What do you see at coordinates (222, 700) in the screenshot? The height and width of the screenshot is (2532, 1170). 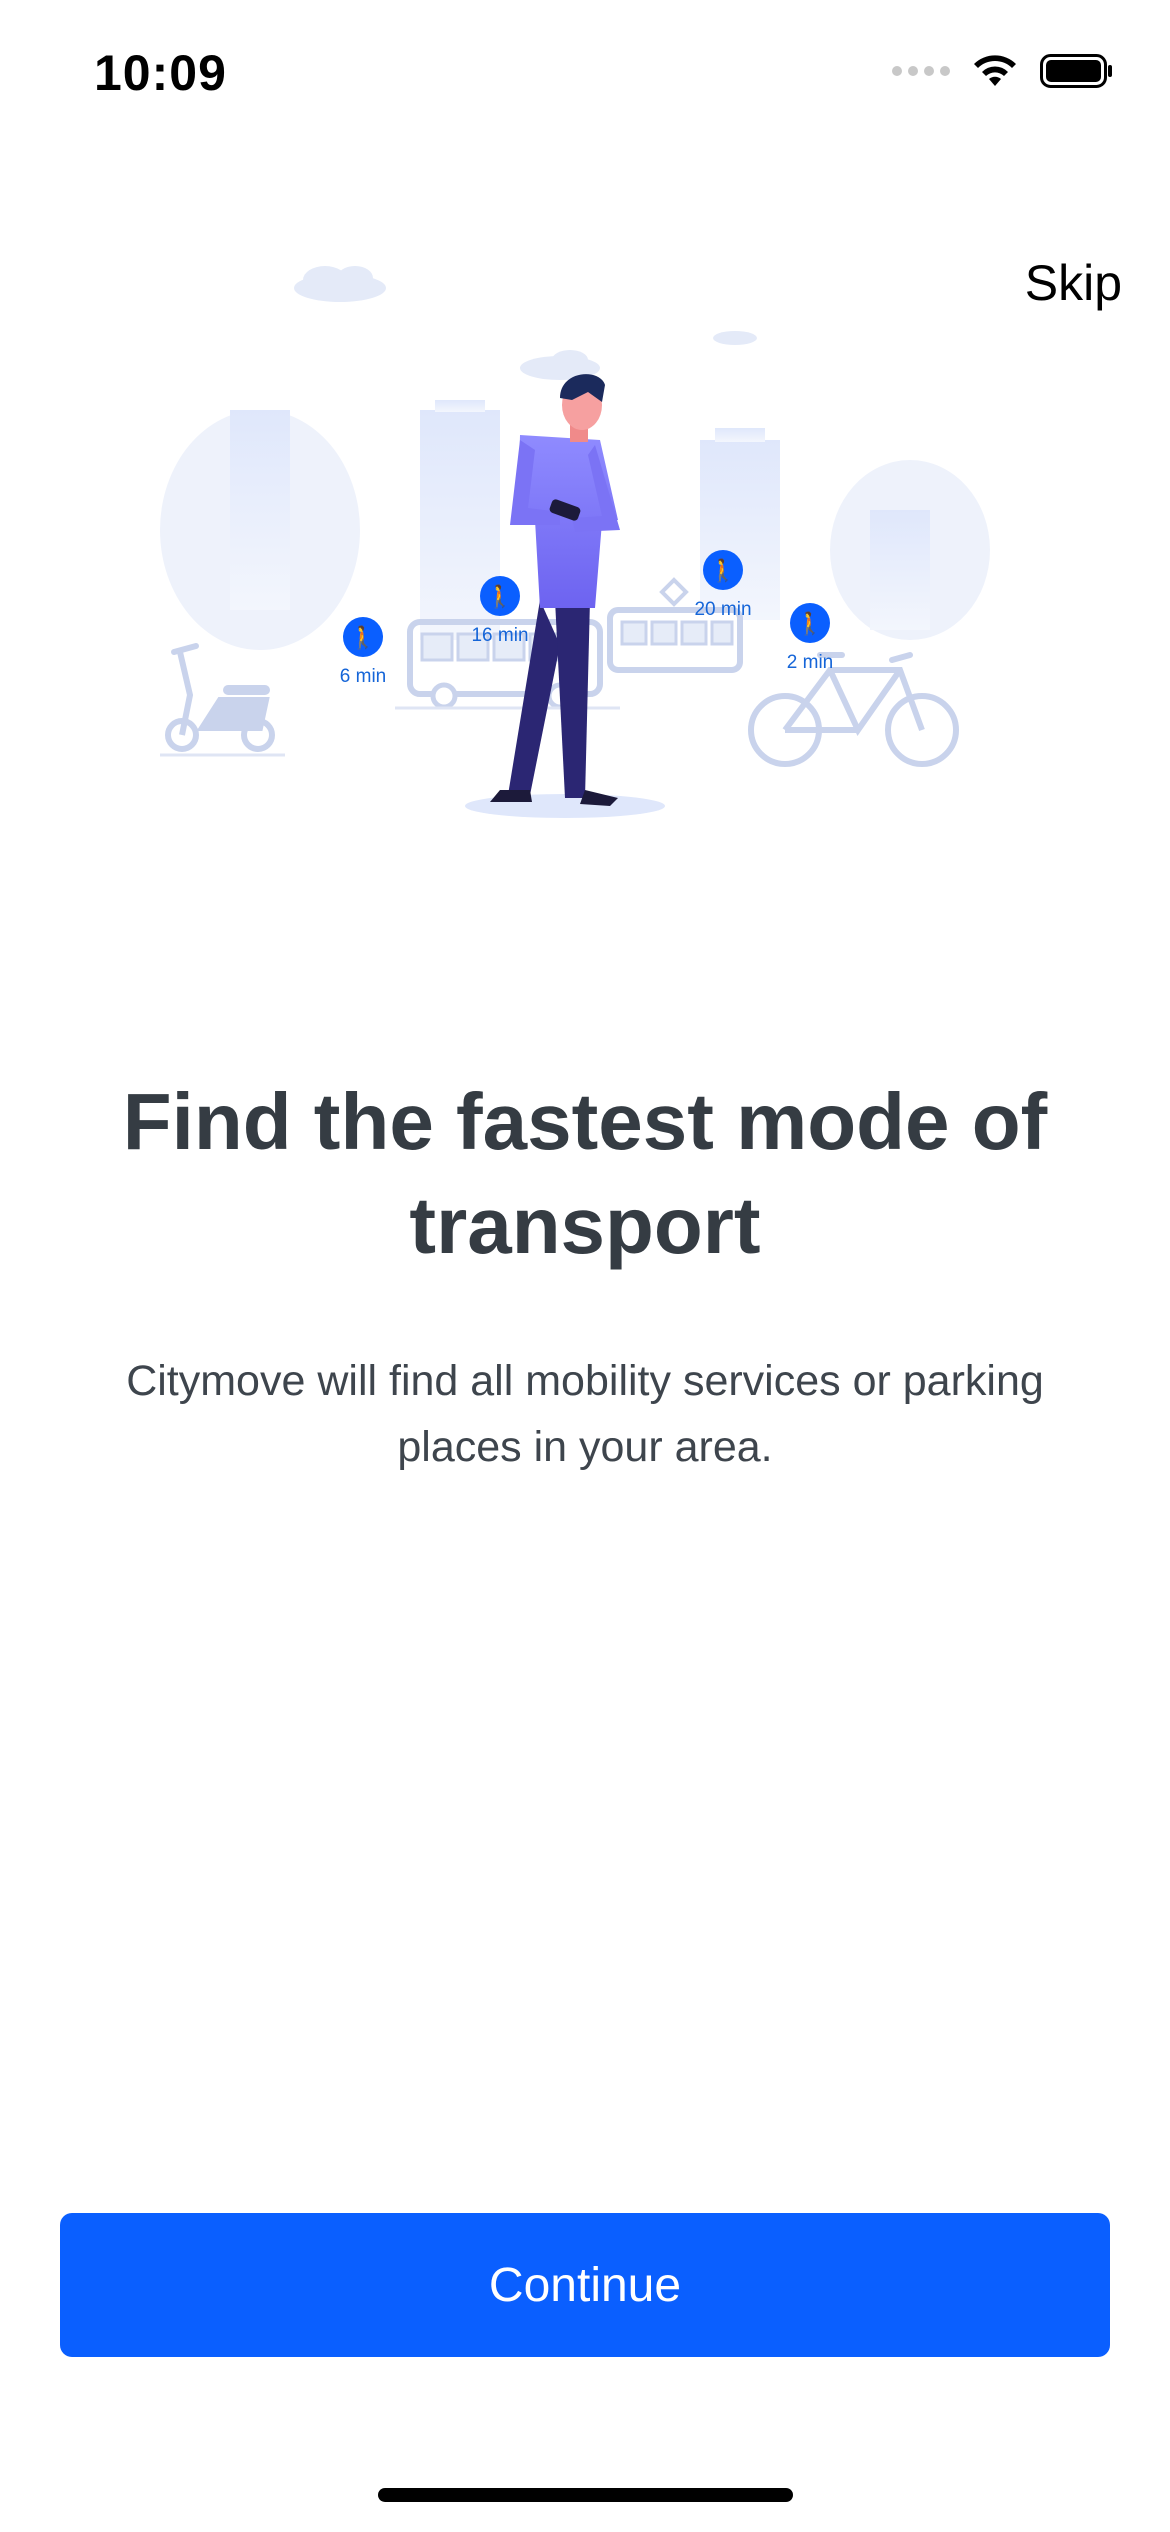 I see `scooter-icon` at bounding box center [222, 700].